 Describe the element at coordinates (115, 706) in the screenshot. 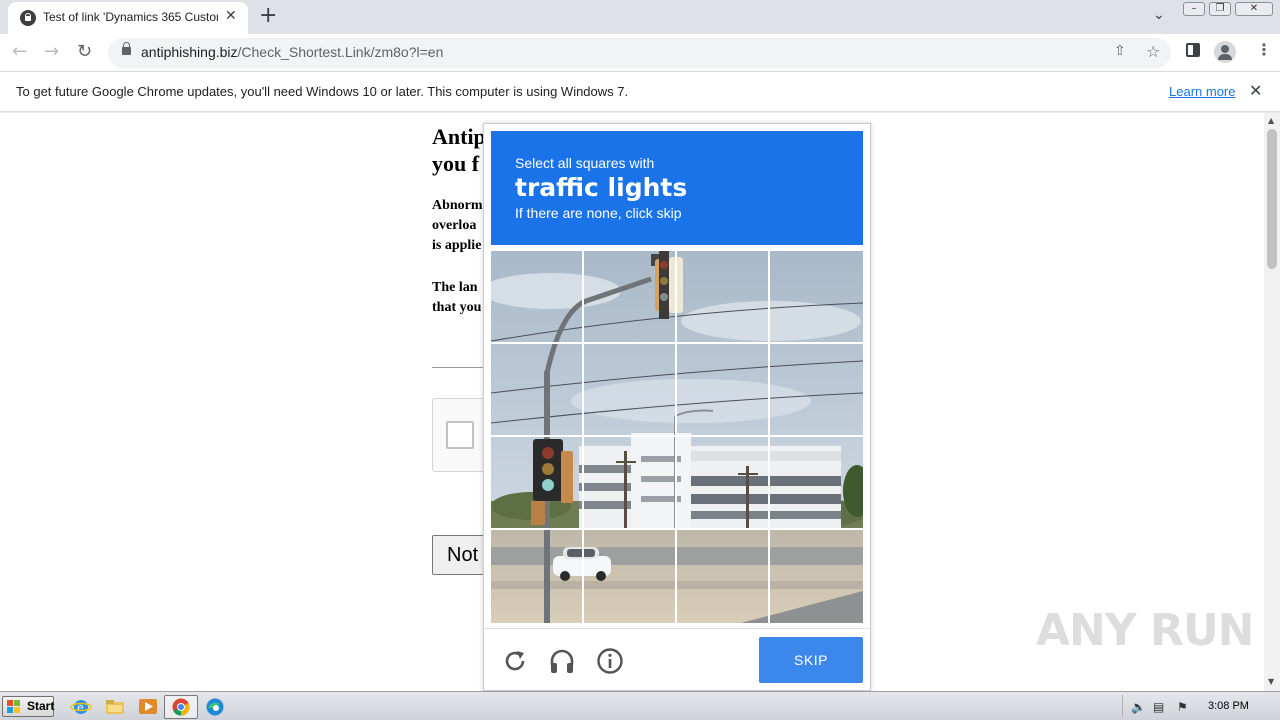

I see `file-explorer-icon` at that location.